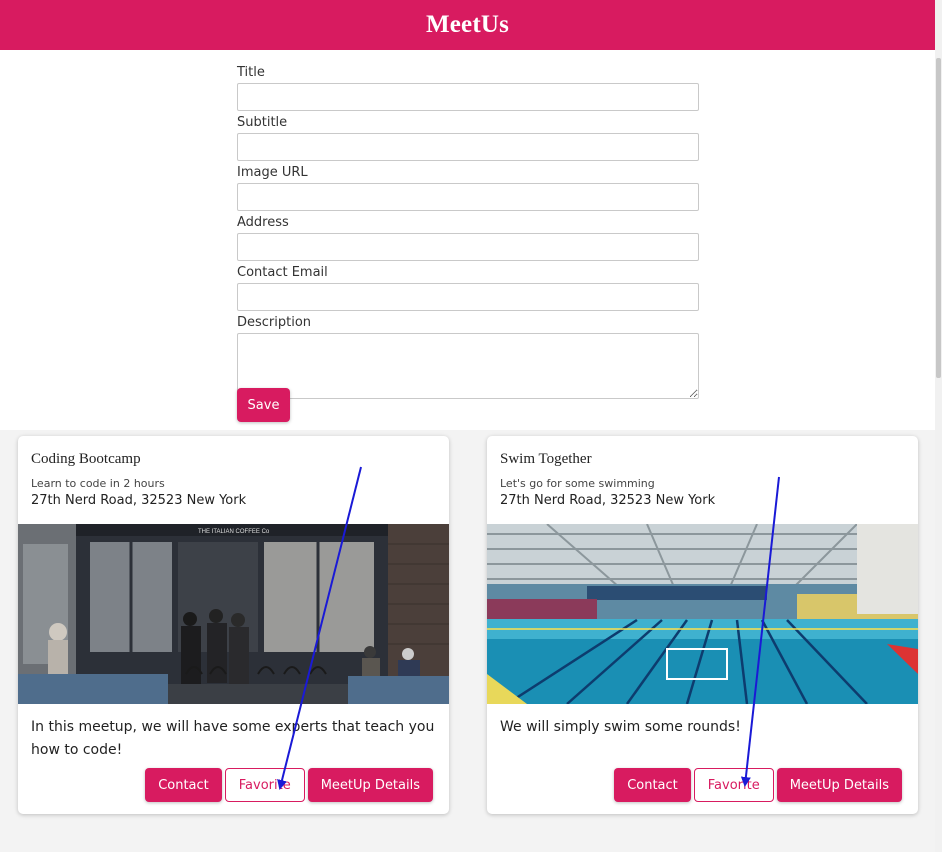 The width and height of the screenshot is (942, 852). What do you see at coordinates (263, 405) in the screenshot?
I see `save-button: Save` at bounding box center [263, 405].